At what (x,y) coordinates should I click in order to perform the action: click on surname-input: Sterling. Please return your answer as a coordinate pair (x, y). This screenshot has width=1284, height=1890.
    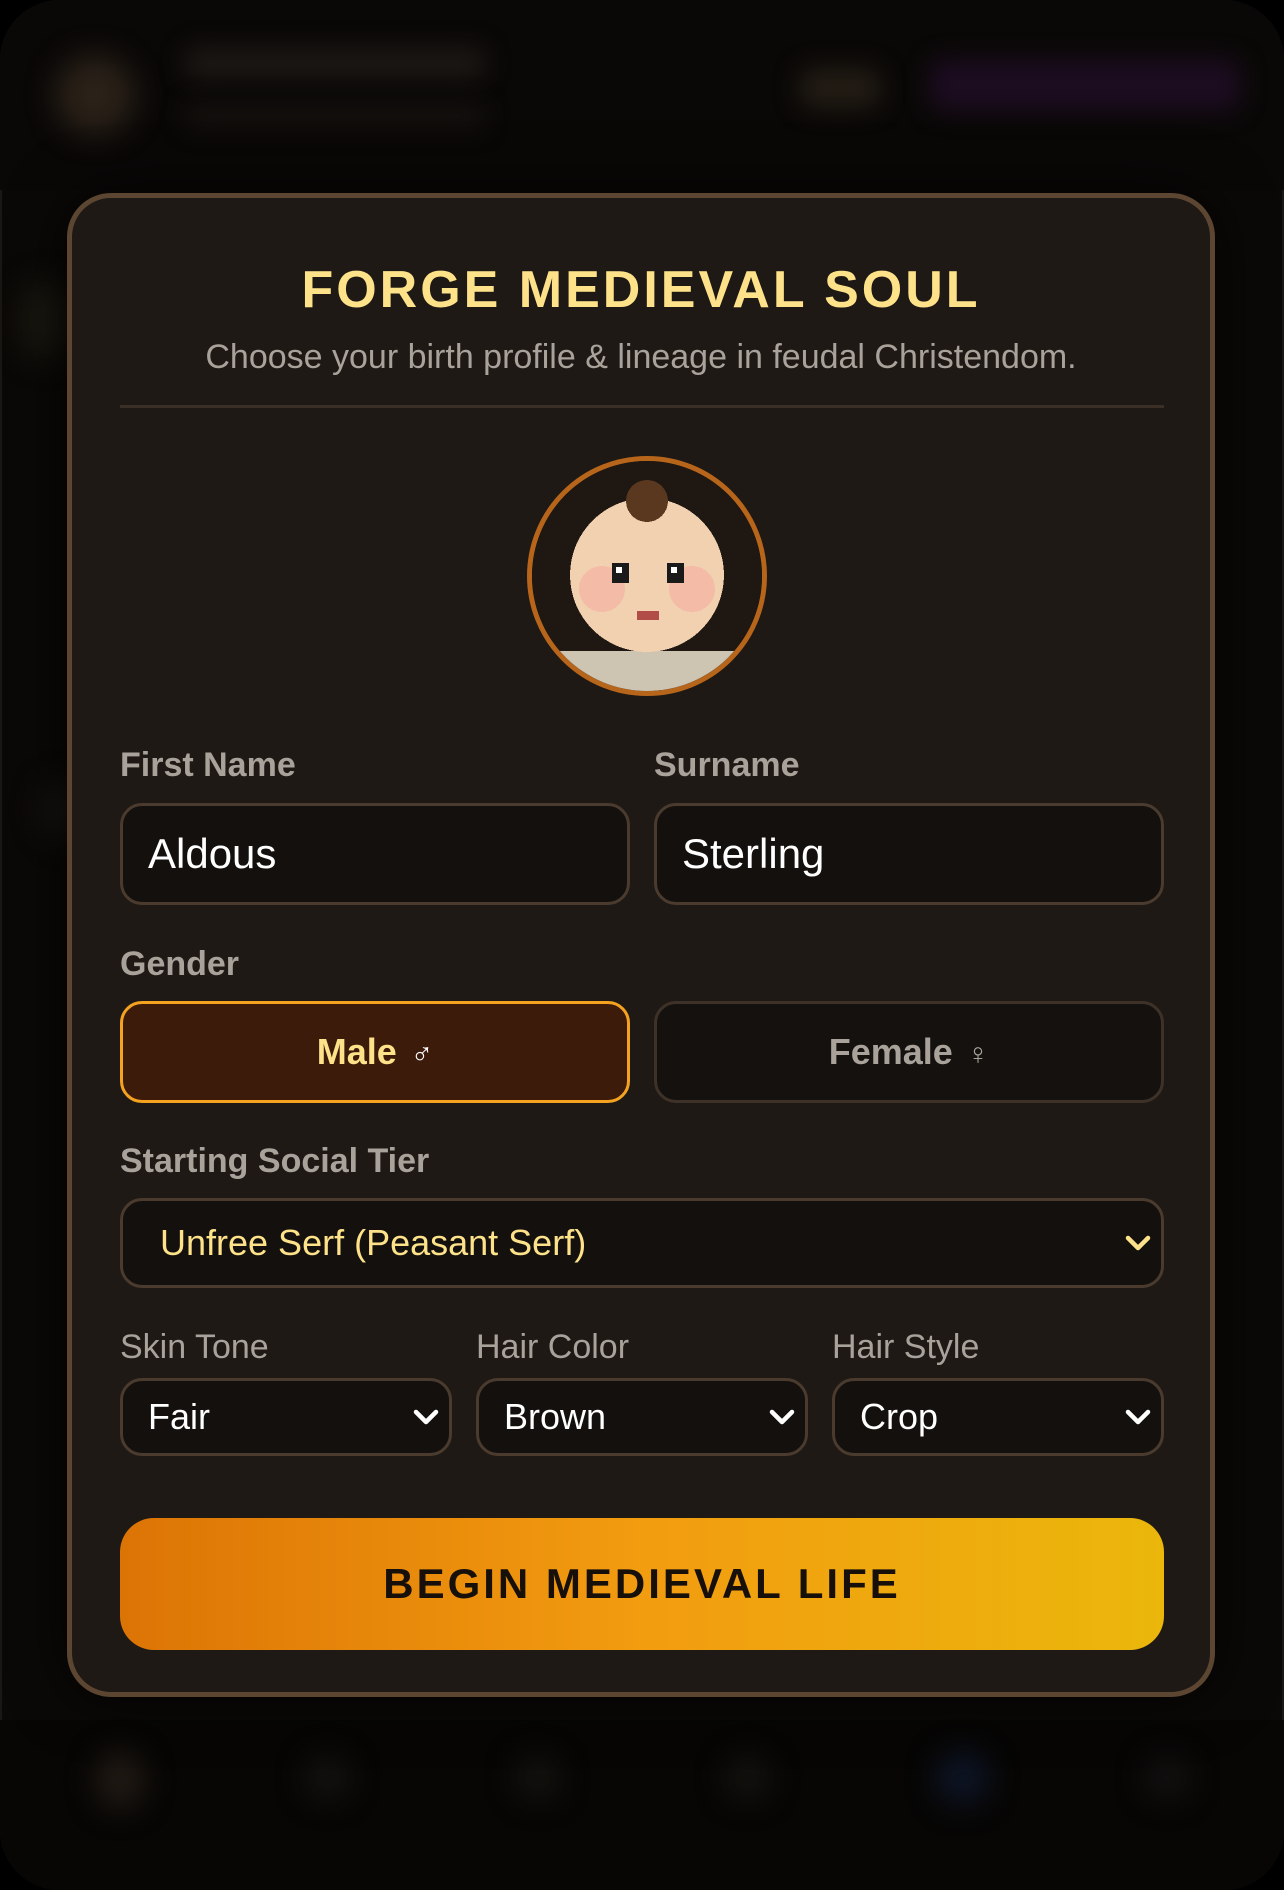
    Looking at the image, I should click on (909, 854).